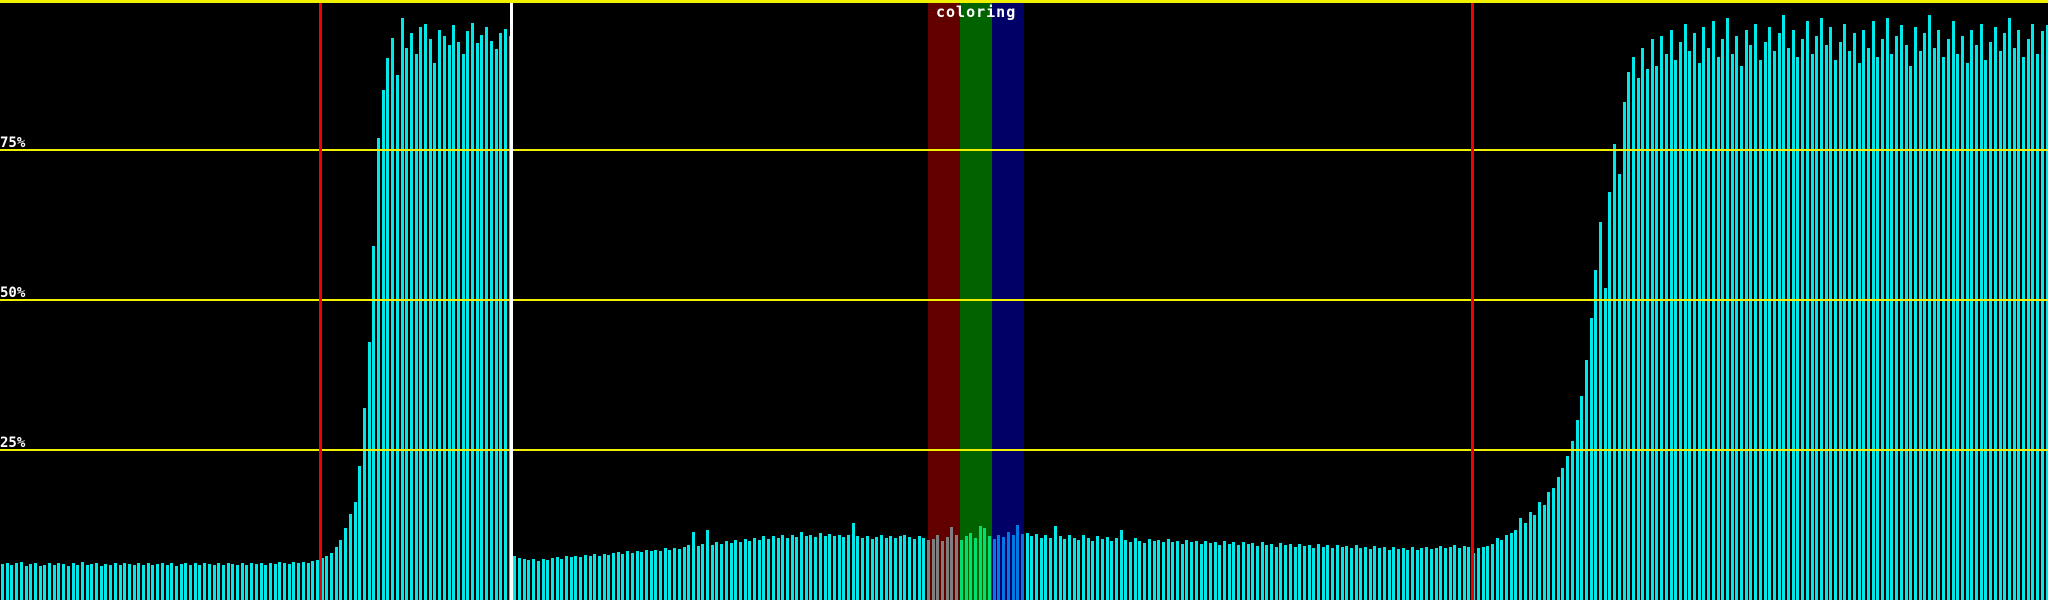 This screenshot has height=600, width=2048. Describe the element at coordinates (13, 443) in the screenshot. I see `y-axis-label-25: 25%` at that location.